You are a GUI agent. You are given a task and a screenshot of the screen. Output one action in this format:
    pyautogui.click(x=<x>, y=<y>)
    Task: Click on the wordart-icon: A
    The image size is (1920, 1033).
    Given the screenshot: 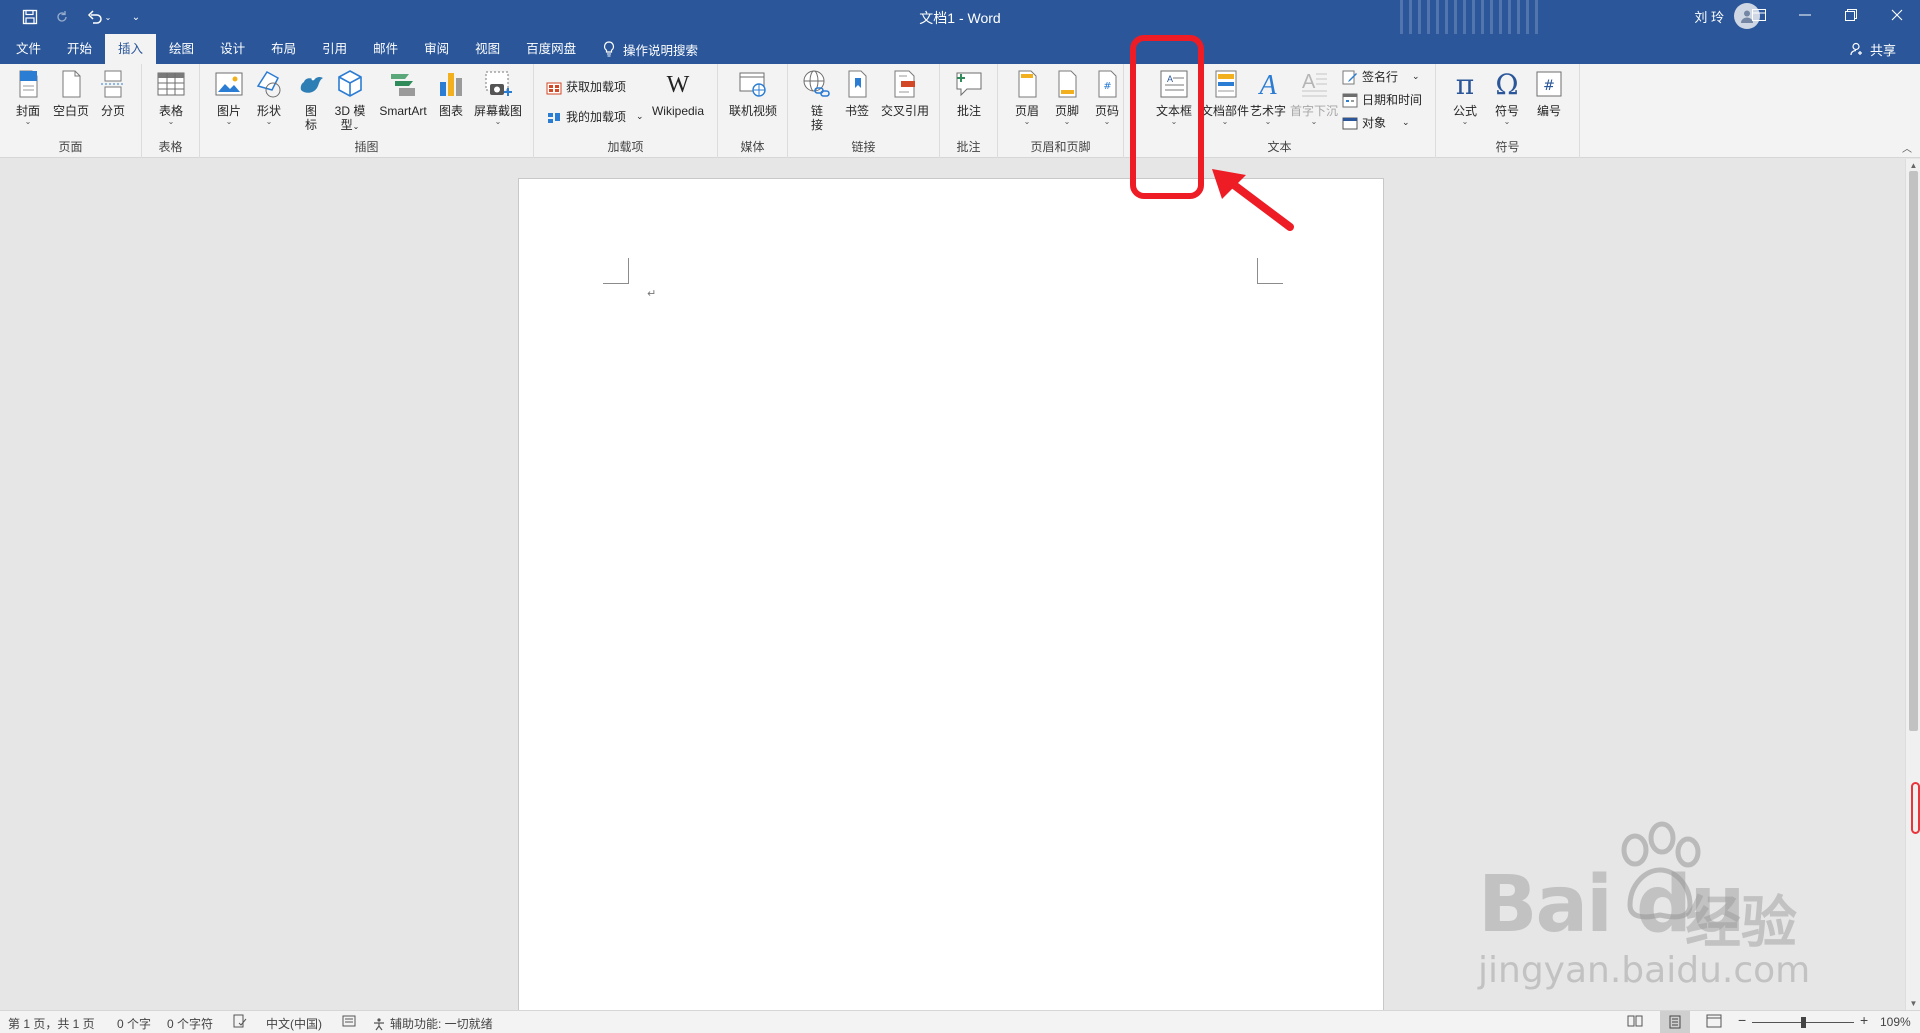 What is the action you would take?
    pyautogui.click(x=1267, y=85)
    